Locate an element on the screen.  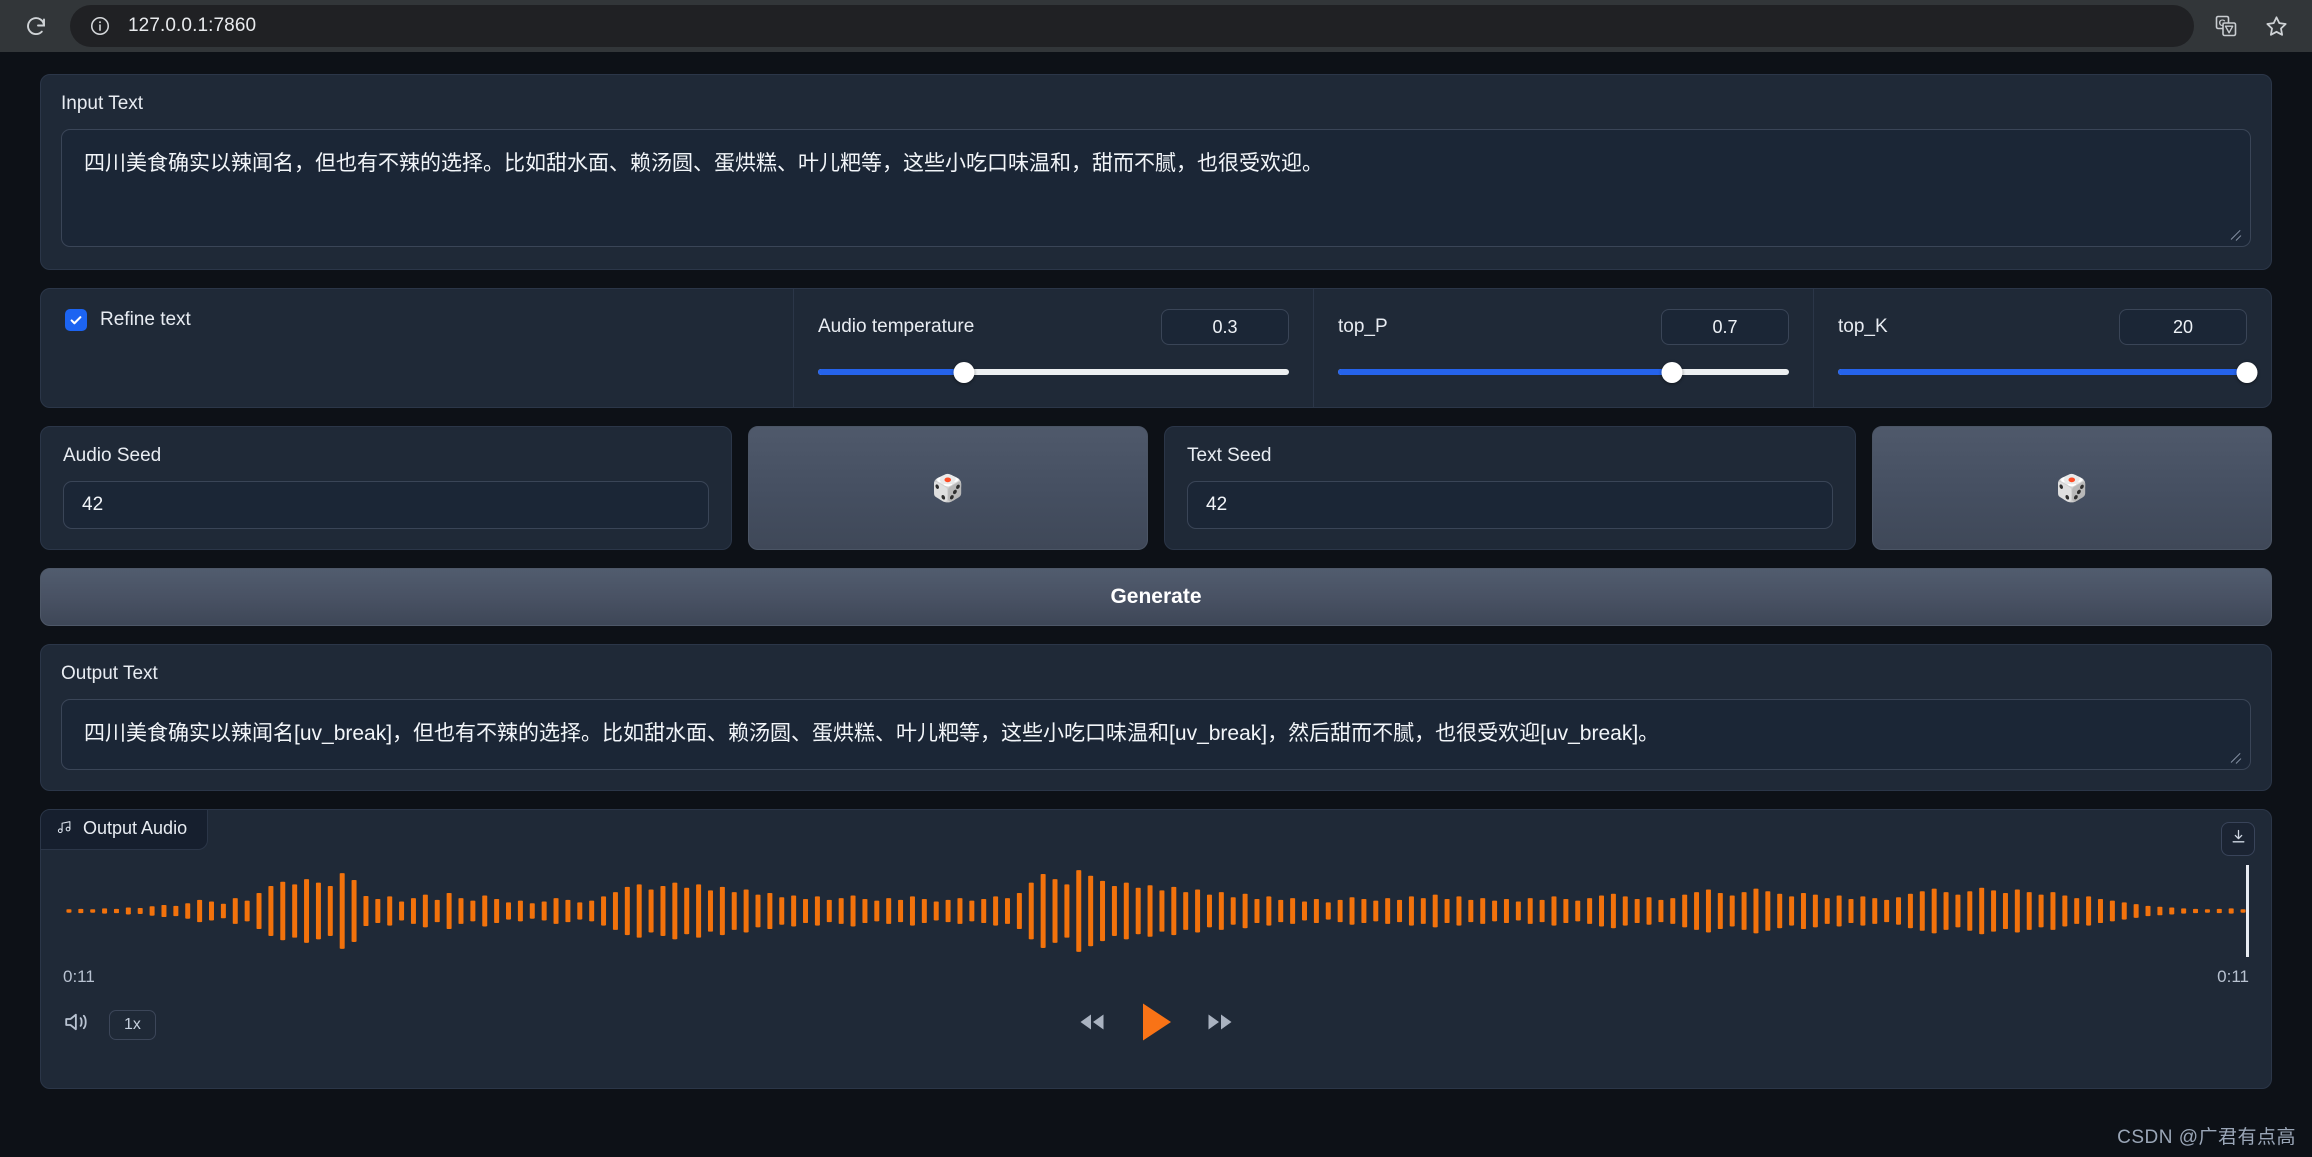
top-k-slider is located at coordinates (2048, 372).